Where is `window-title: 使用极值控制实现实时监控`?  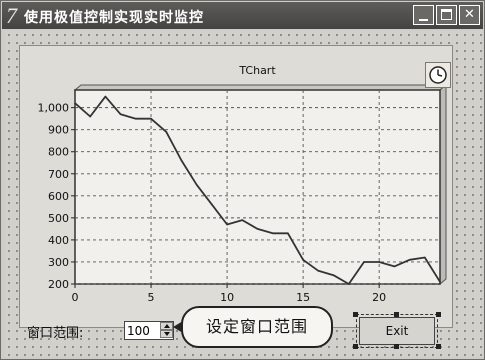
window-title: 使用极值控制实现实时监控 is located at coordinates (114, 18).